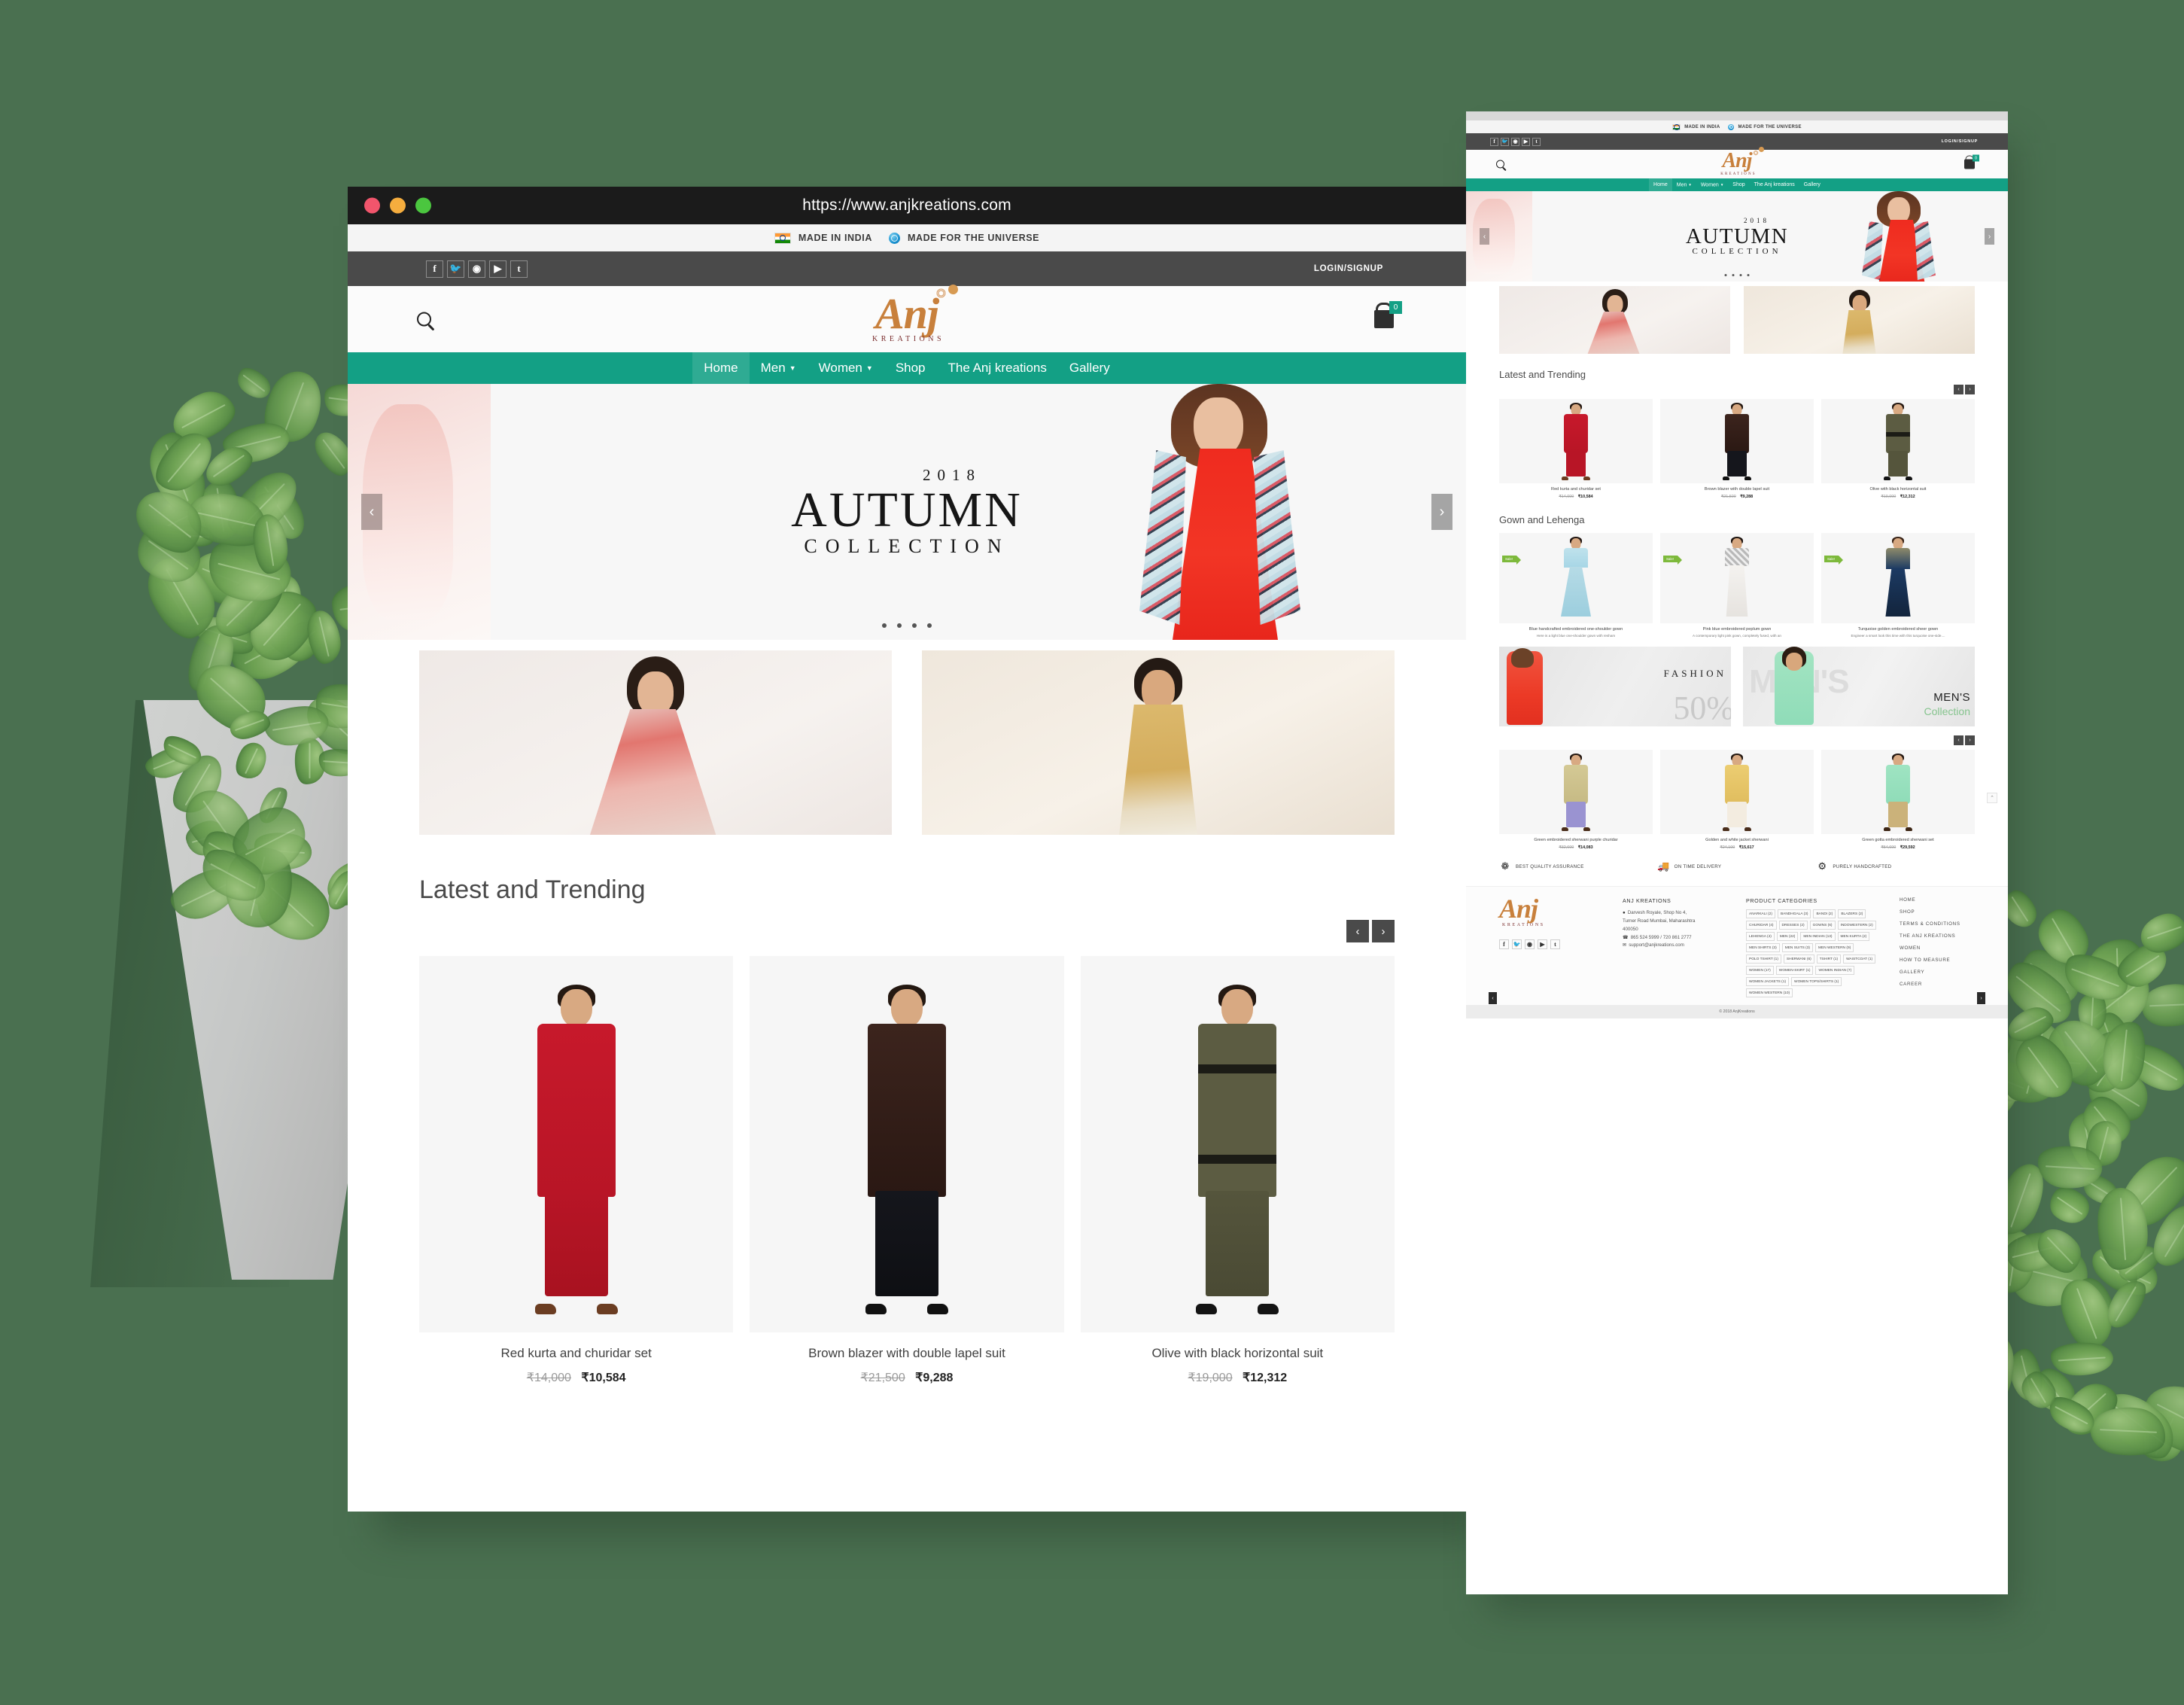 This screenshot has width=2184, height=1705. I want to click on hero-next-arrow: ›, so click(1989, 236).